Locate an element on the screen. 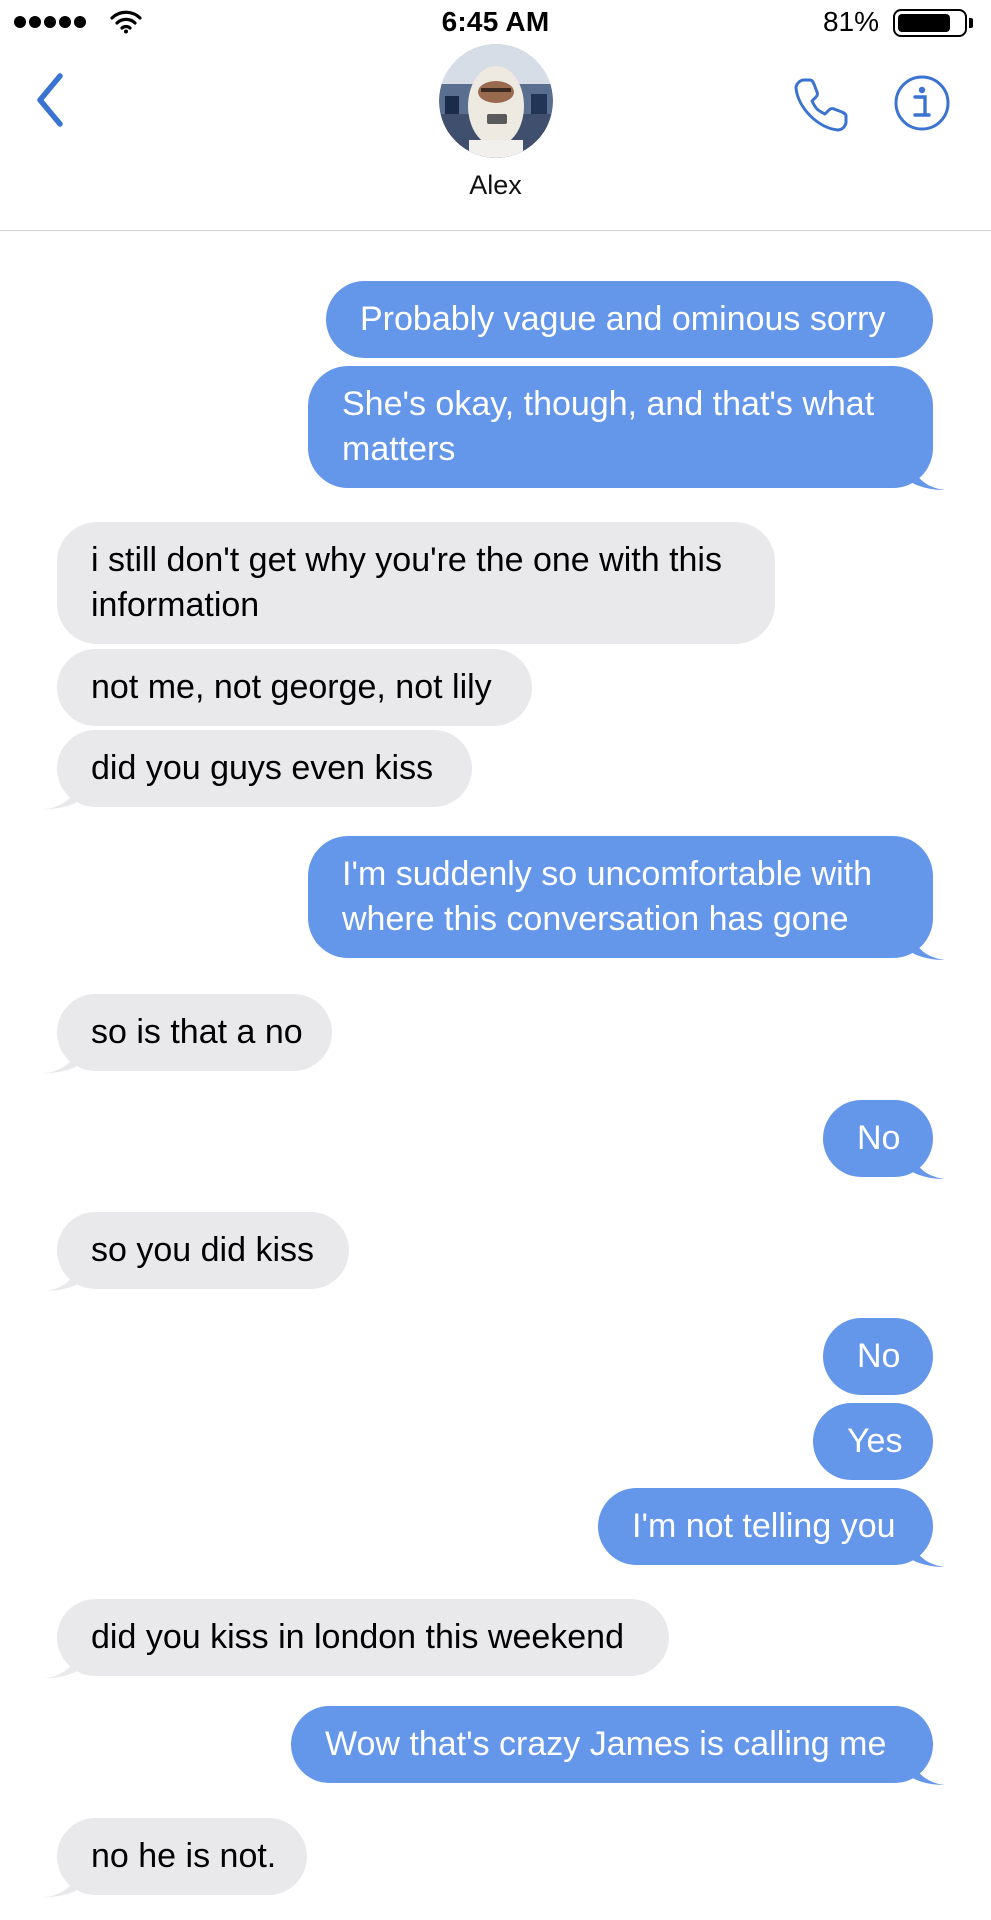 Image resolution: width=991 pixels, height=1920 pixels. battery-cap is located at coordinates (971, 23).